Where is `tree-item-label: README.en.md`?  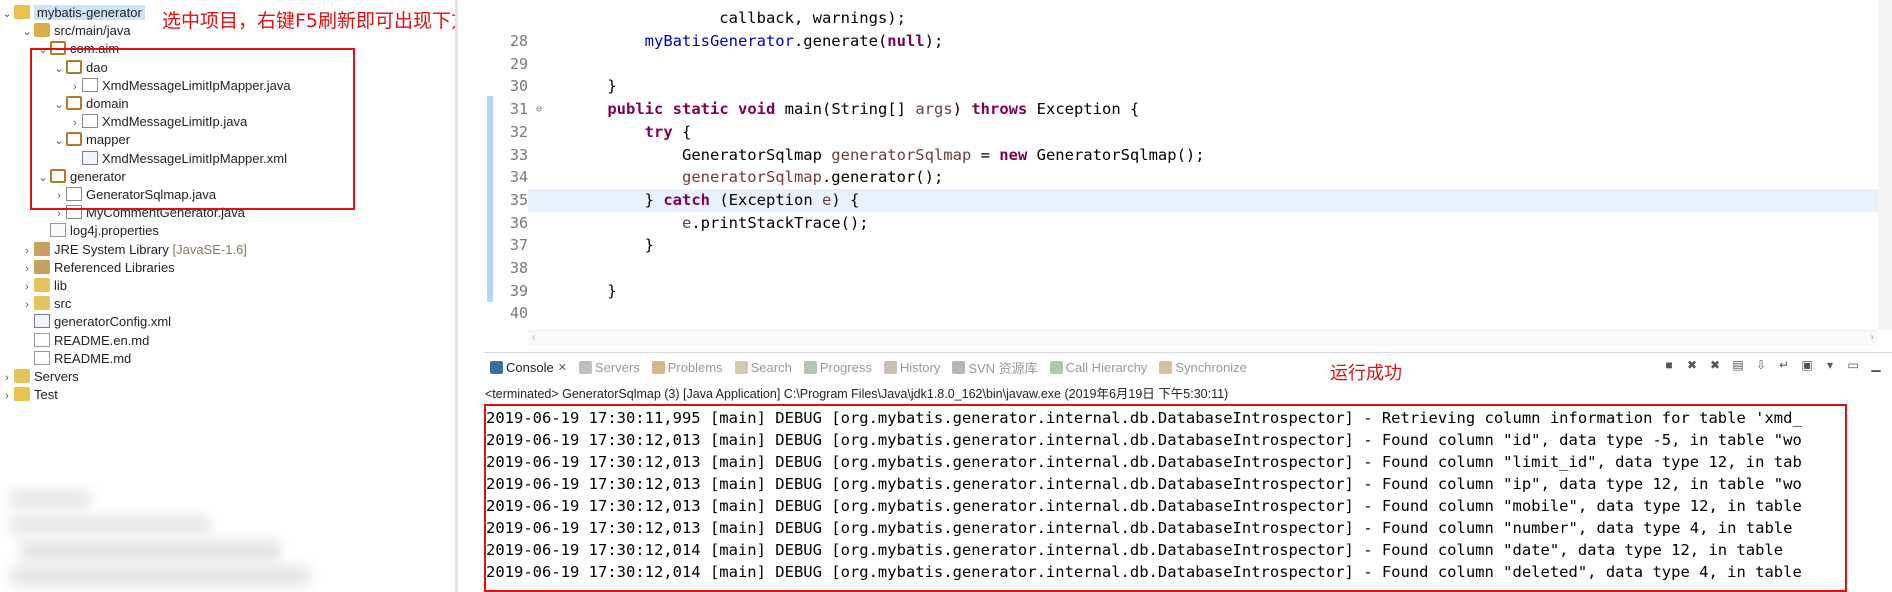
tree-item-label: README.en.md is located at coordinates (102, 340).